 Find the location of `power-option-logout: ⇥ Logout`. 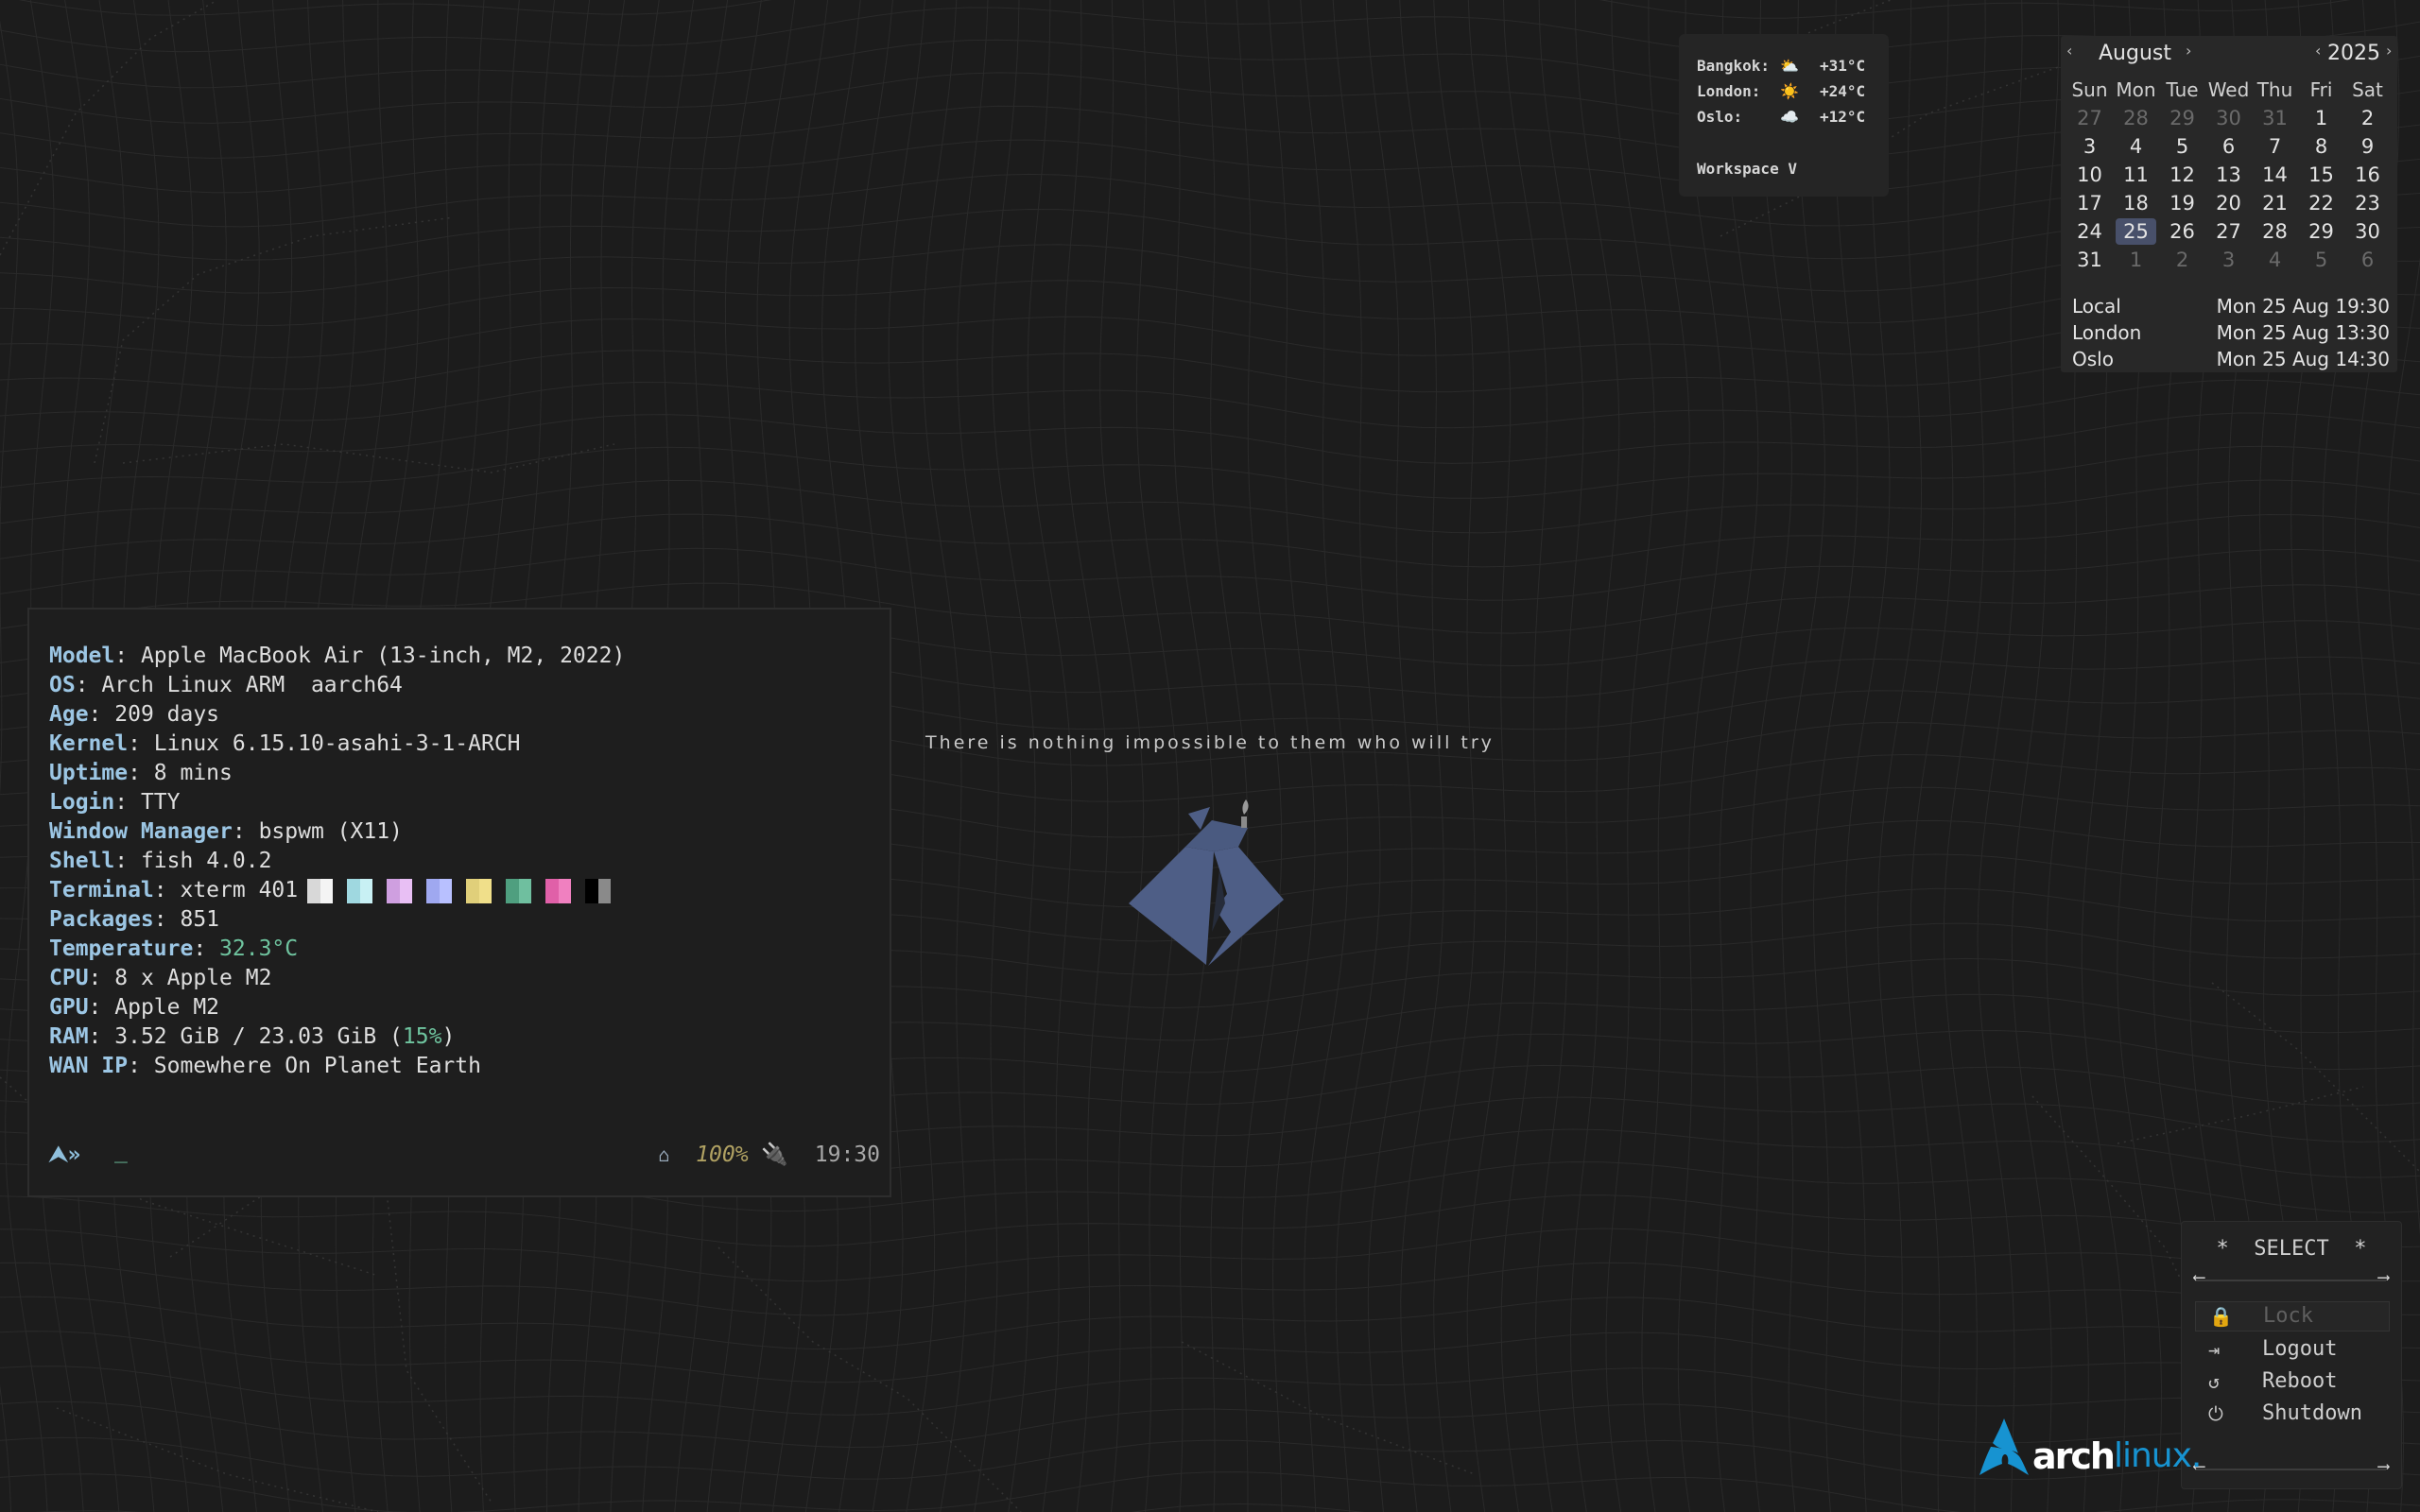

power-option-logout: ⇥ Logout is located at coordinates (2292, 1349).